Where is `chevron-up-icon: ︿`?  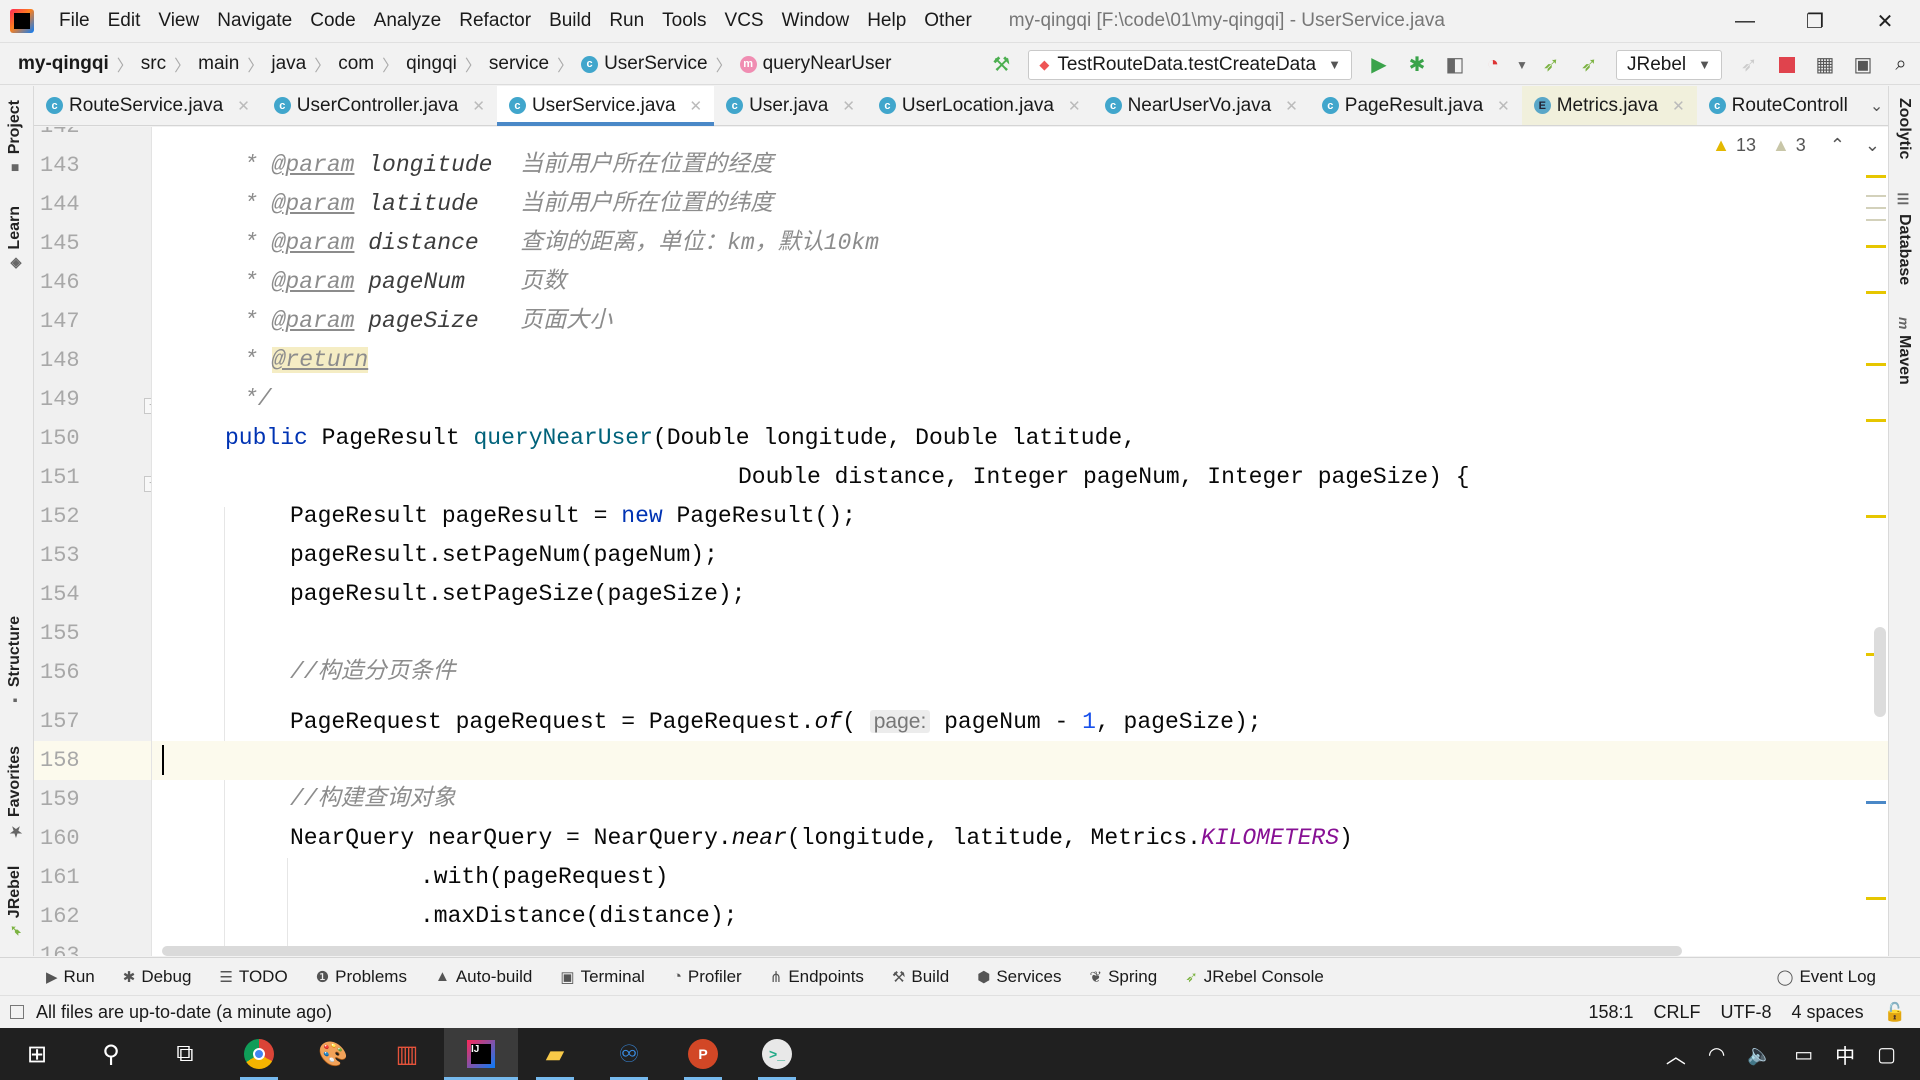 chevron-up-icon: ︿ is located at coordinates (1676, 1054).